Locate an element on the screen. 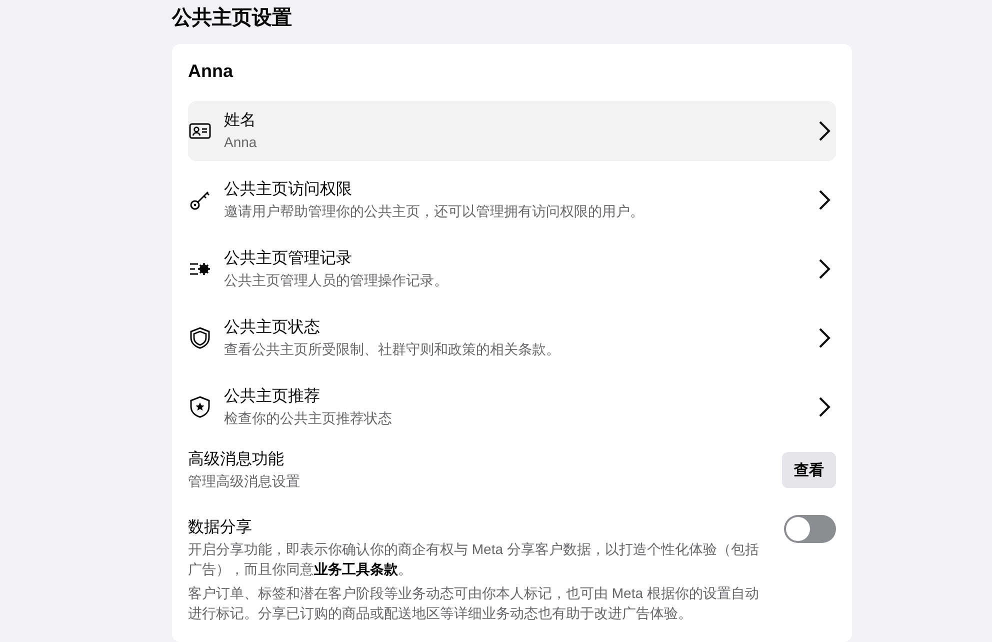 This screenshot has height=642, width=992. item-title: 公共主页访问权限 is located at coordinates (288, 190).